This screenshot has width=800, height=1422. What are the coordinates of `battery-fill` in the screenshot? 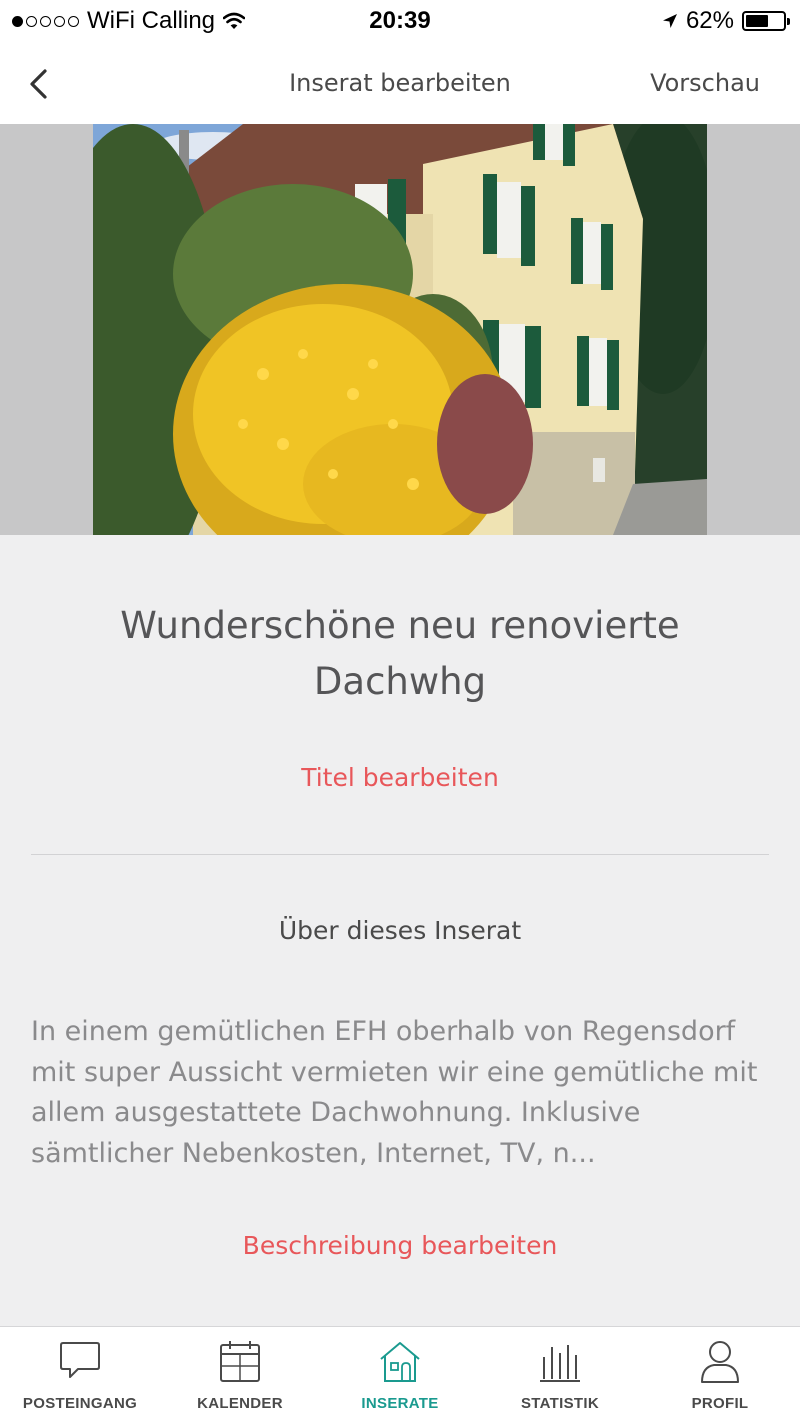 It's located at (757, 21).